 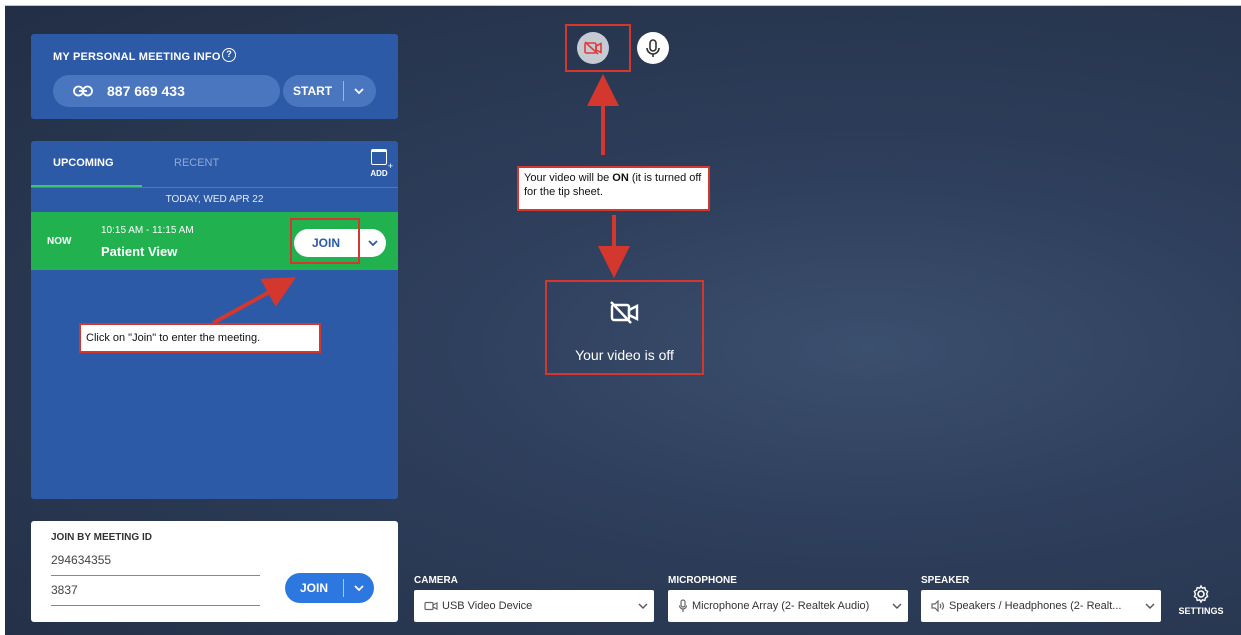 What do you see at coordinates (624, 327) in the screenshot?
I see `video-off-indicator: Your video is off` at bounding box center [624, 327].